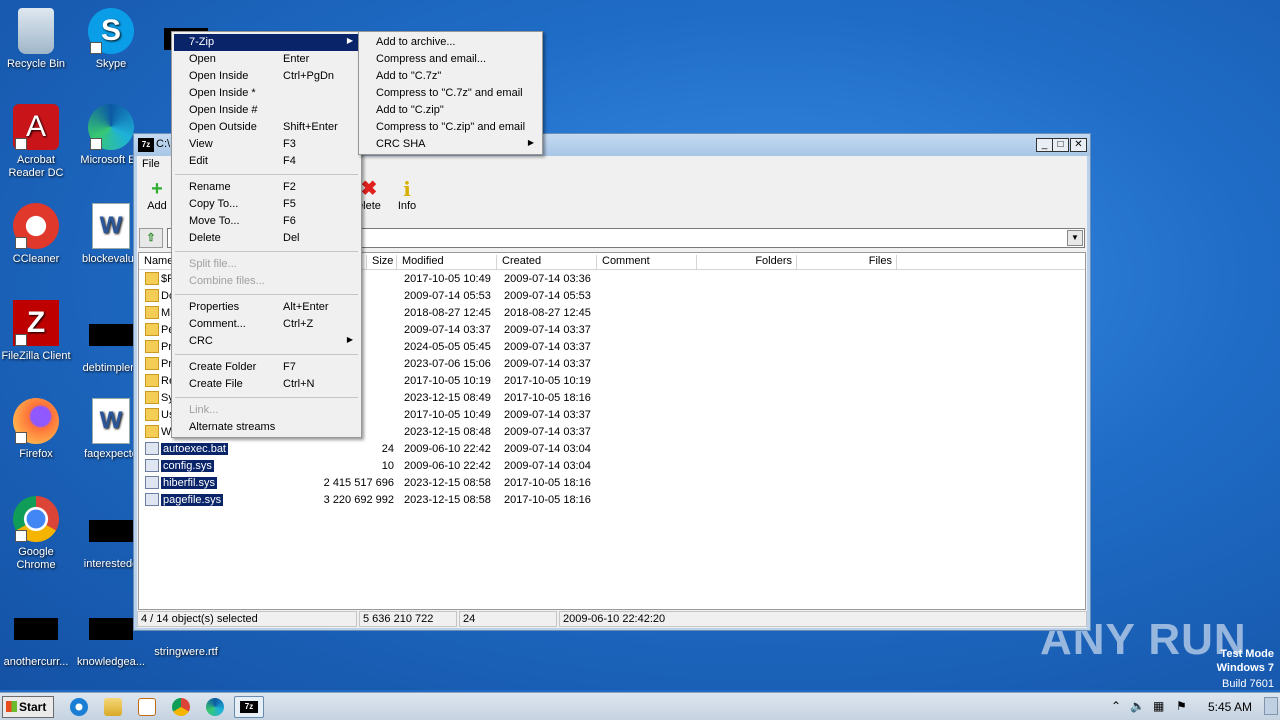 This screenshot has width=1280, height=720. What do you see at coordinates (1044, 145) in the screenshot?
I see `minimize-button: _` at bounding box center [1044, 145].